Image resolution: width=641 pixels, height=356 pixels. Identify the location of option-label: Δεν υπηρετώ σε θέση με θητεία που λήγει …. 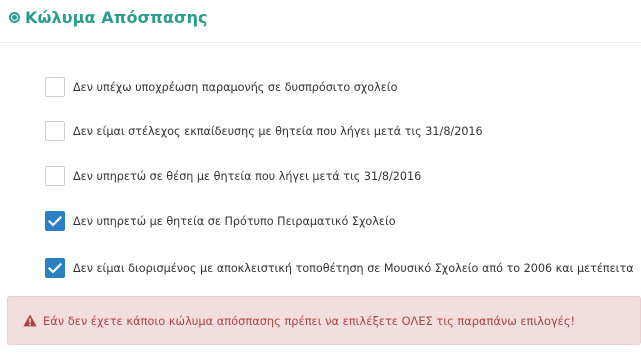
(247, 176).